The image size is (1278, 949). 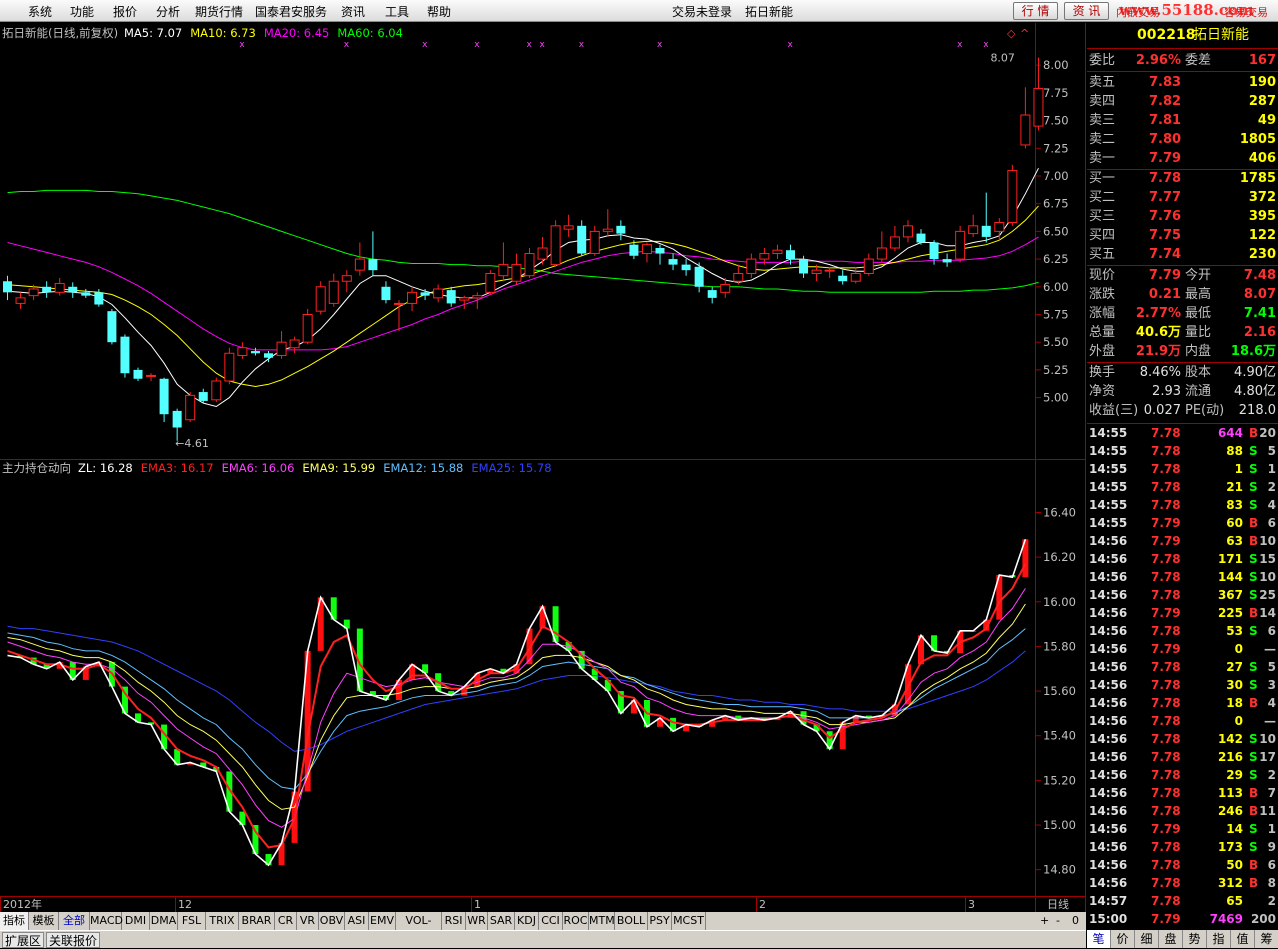 What do you see at coordinates (1123, 939) in the screenshot?
I see `right-tab-1: 价` at bounding box center [1123, 939].